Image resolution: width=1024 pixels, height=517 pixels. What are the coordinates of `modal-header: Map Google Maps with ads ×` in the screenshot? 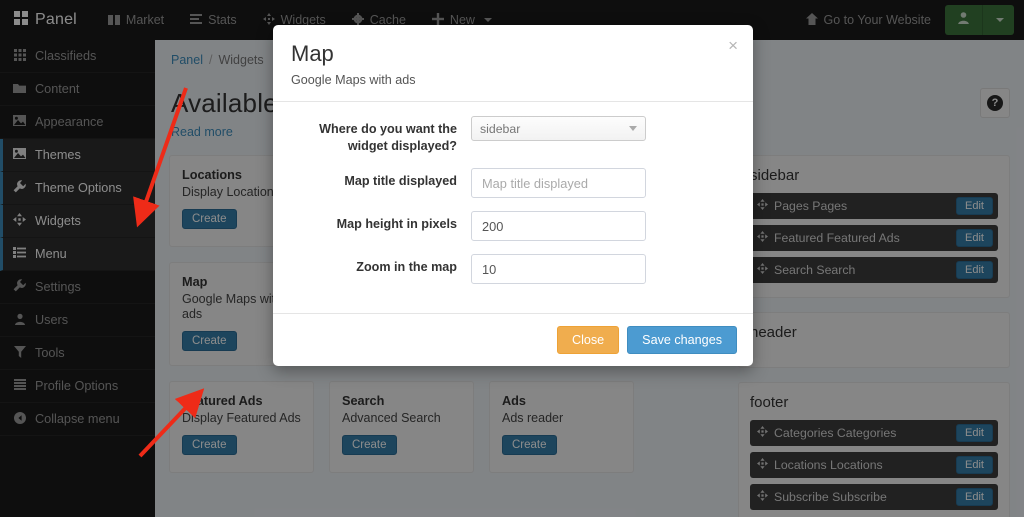 It's located at (513, 63).